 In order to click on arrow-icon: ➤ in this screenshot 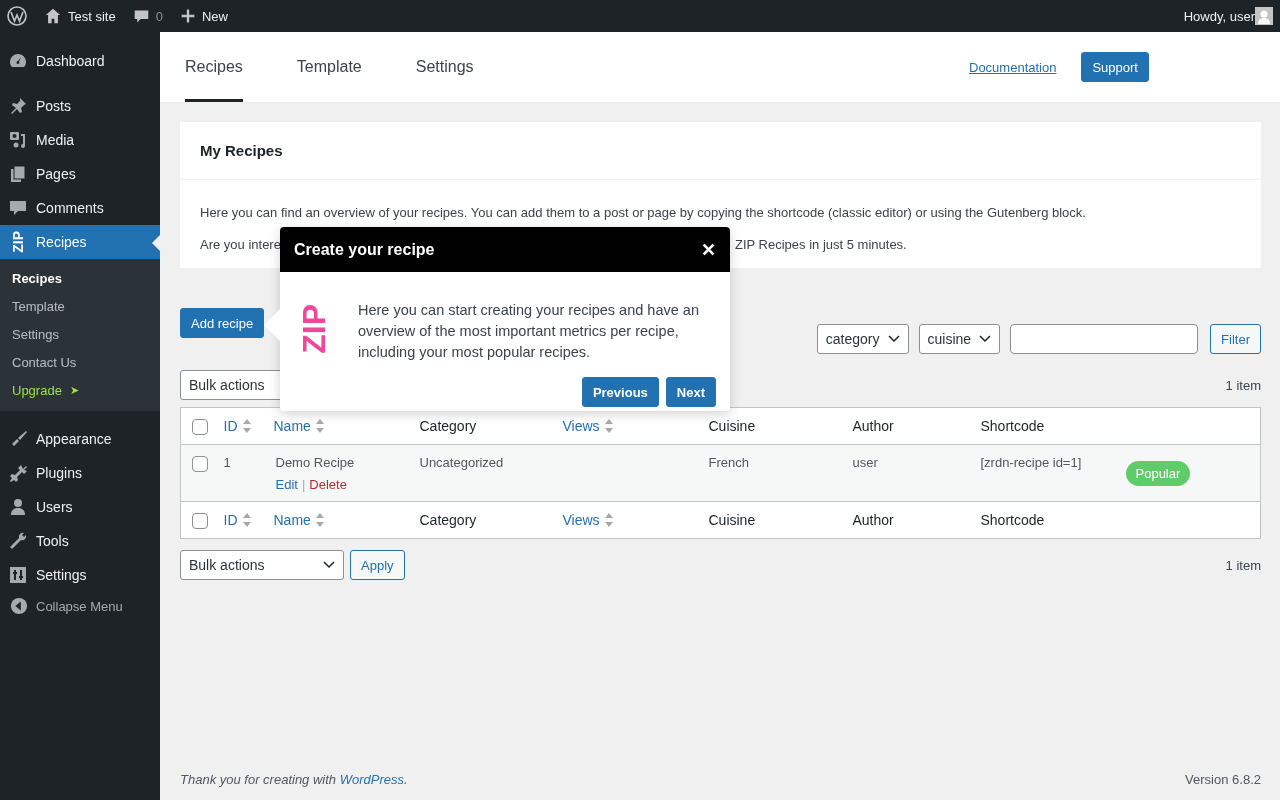, I will do `click(74, 390)`.